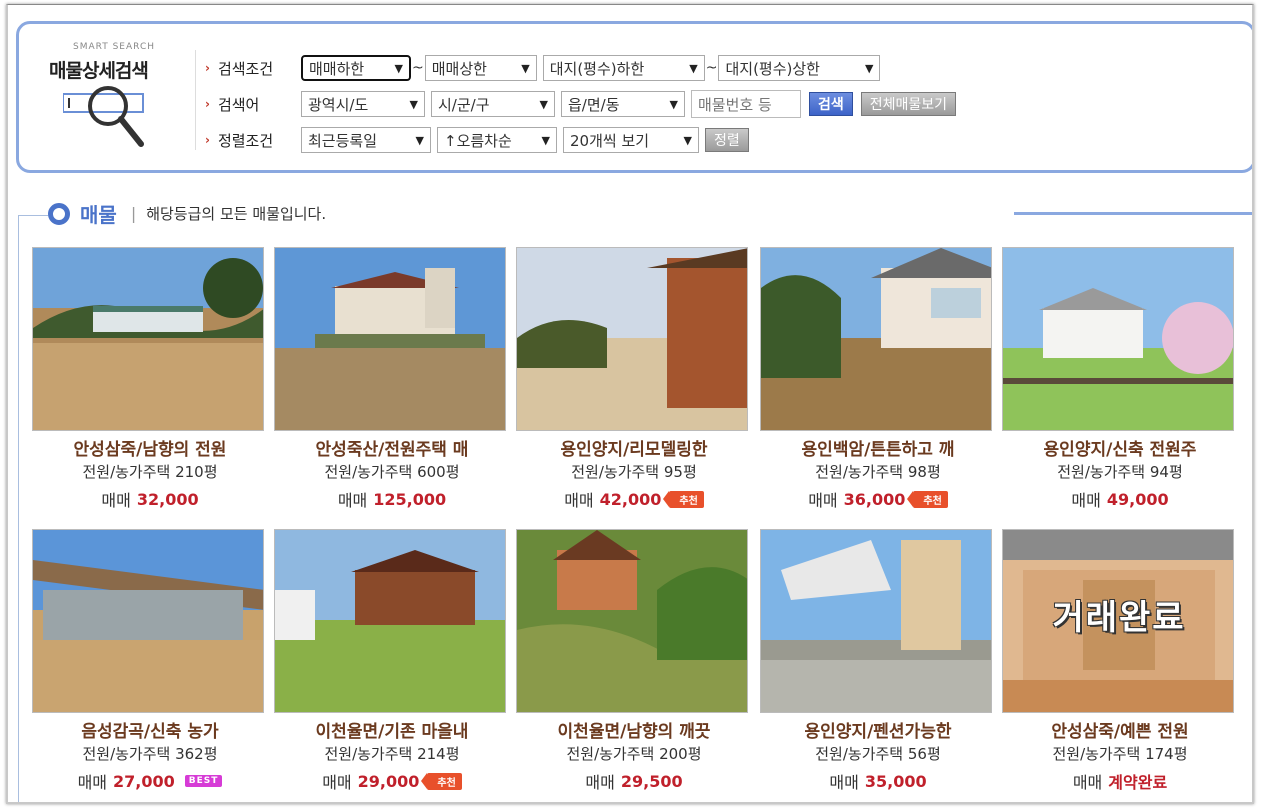  Describe the element at coordinates (150, 754) in the screenshot. I see `listing-type: 전원/농가주택 362평` at that location.